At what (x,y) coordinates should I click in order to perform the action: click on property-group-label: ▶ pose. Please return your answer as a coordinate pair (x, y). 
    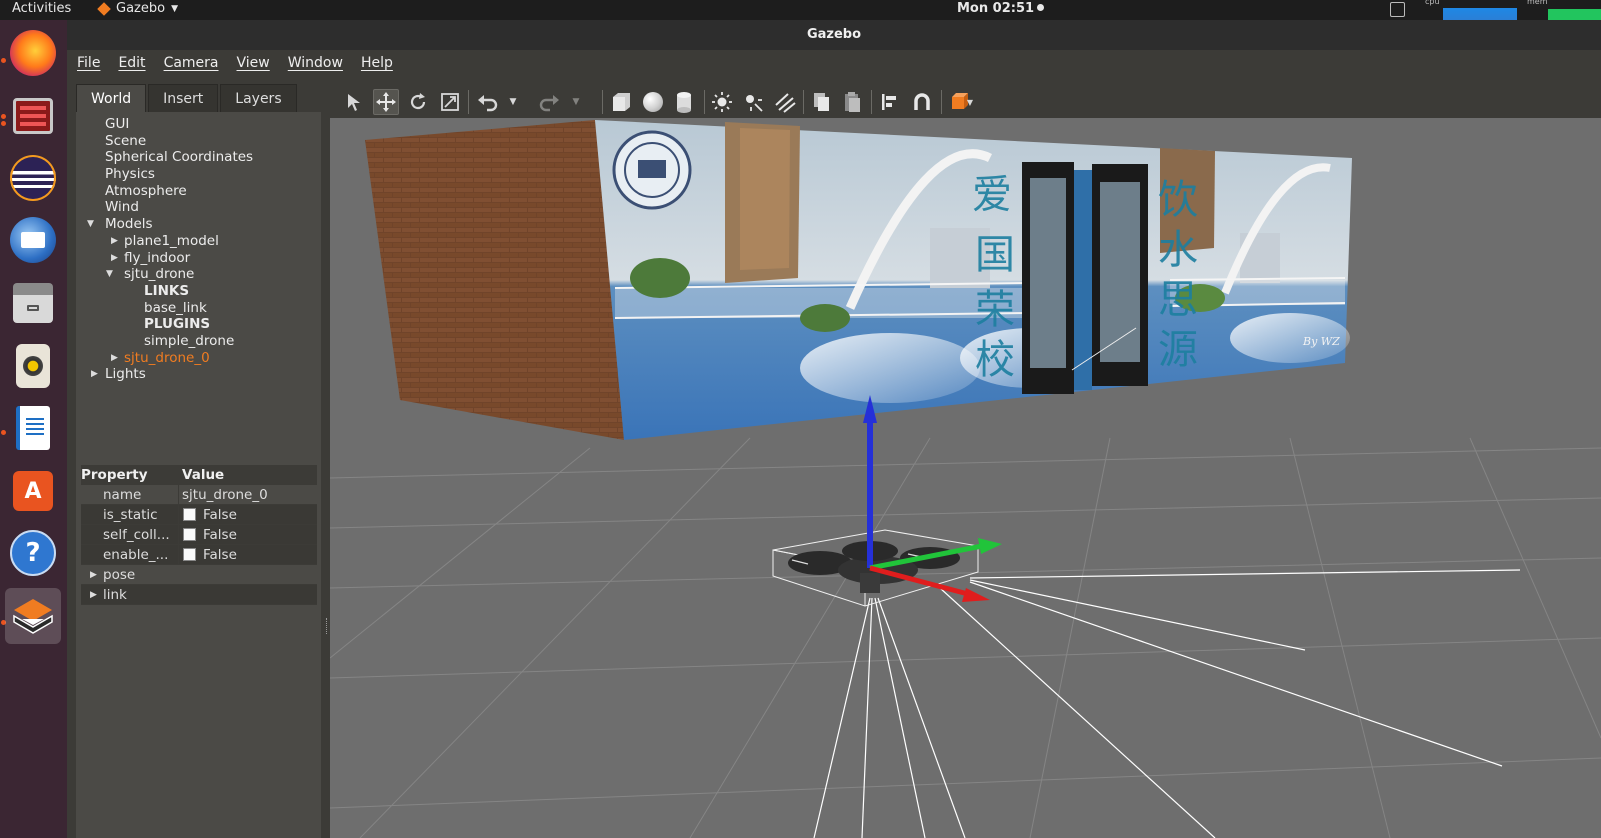
    Looking at the image, I should click on (108, 574).